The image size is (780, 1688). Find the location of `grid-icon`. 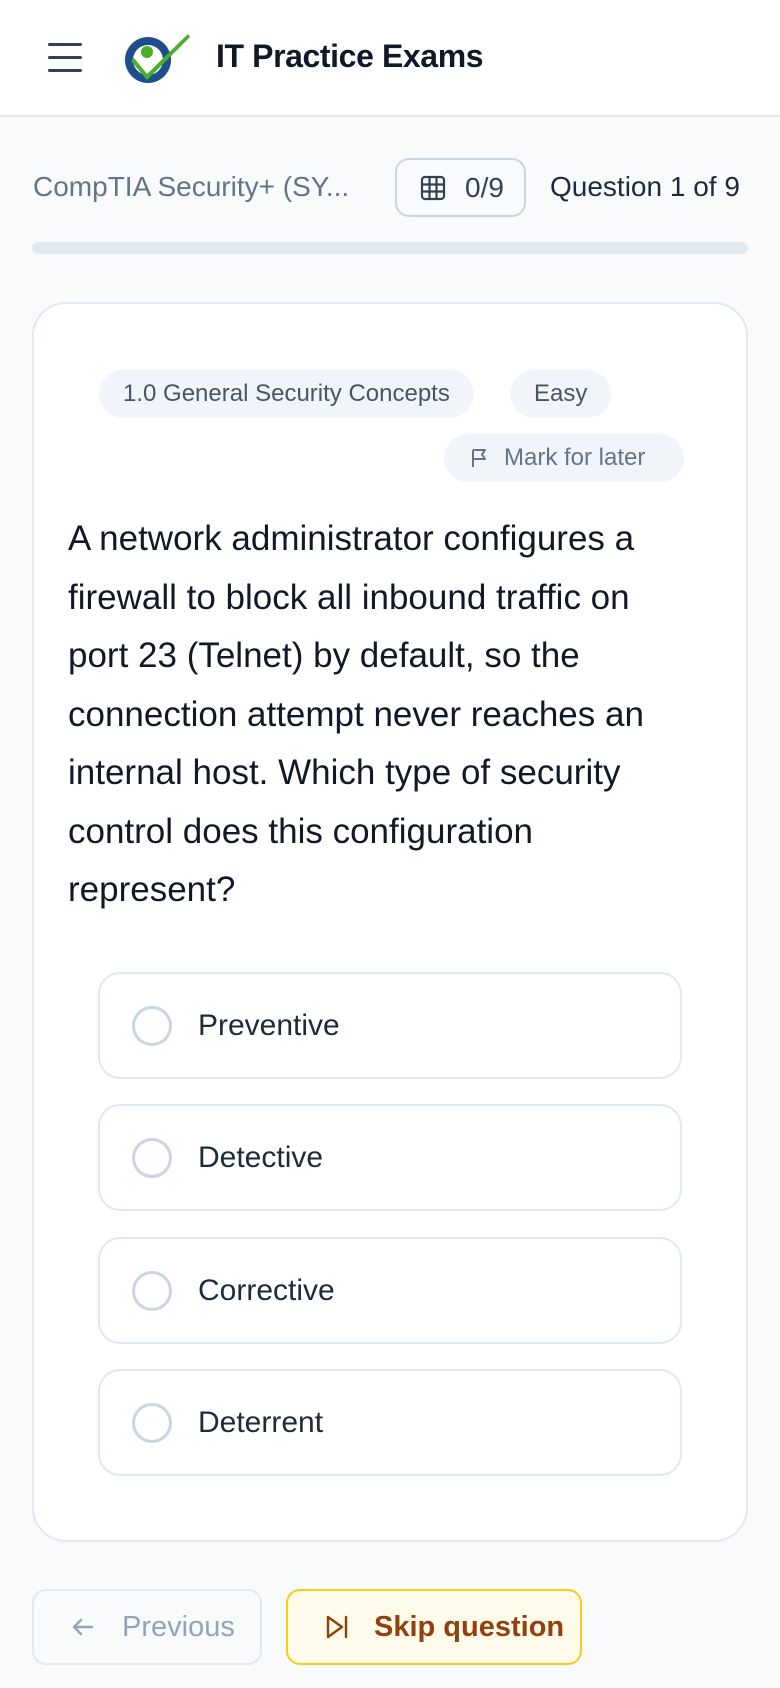

grid-icon is located at coordinates (433, 187).